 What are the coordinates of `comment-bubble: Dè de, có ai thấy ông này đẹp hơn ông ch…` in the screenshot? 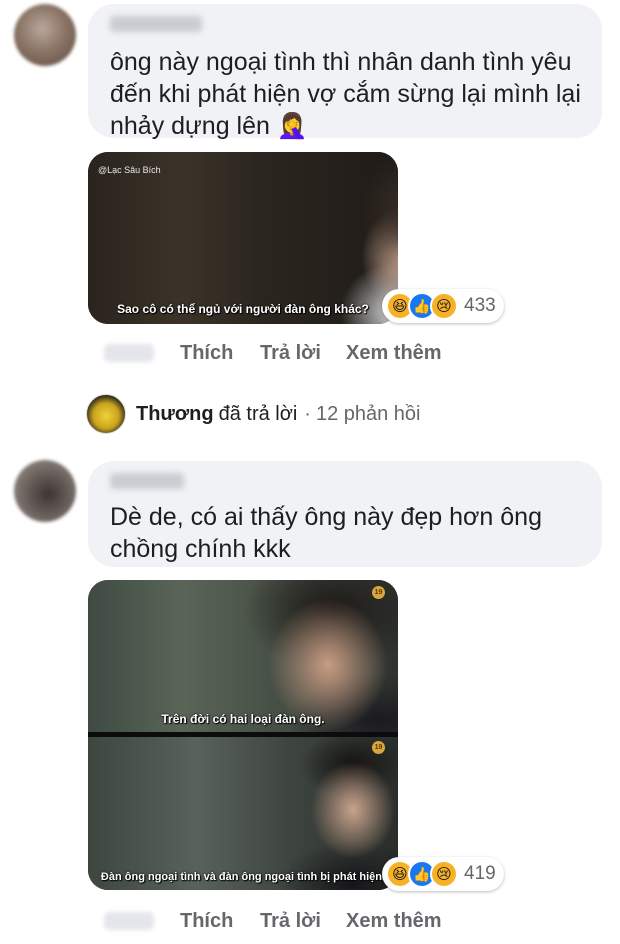 It's located at (345, 514).